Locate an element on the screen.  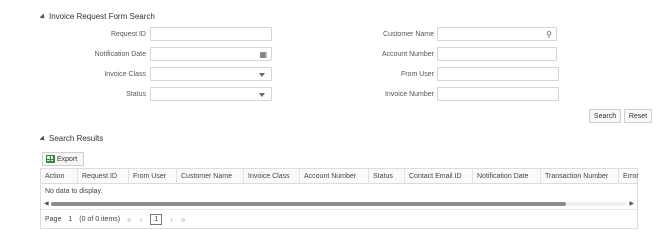
request-id-input is located at coordinates (211, 34).